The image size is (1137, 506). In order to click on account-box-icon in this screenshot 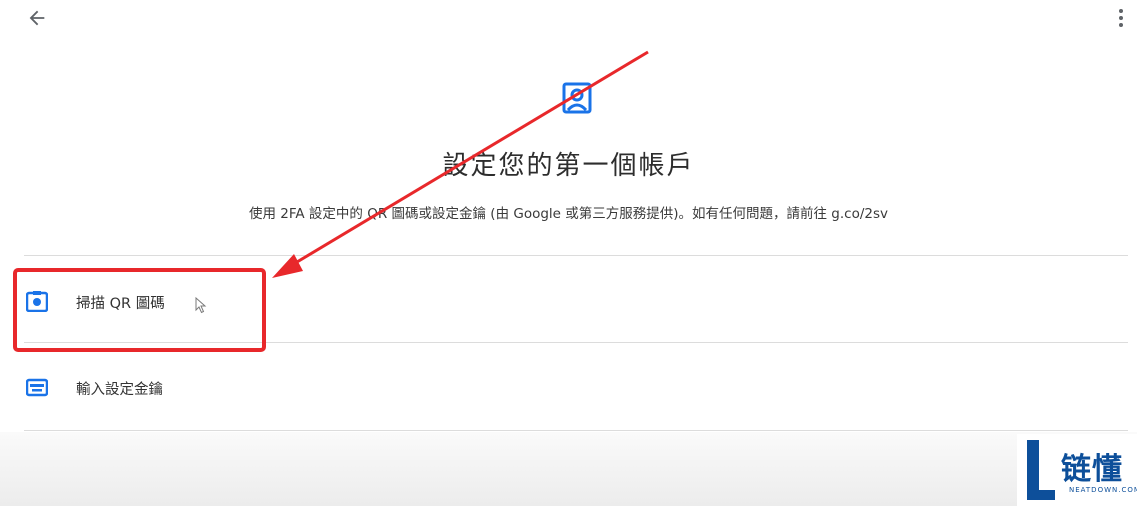, I will do `click(577, 98)`.